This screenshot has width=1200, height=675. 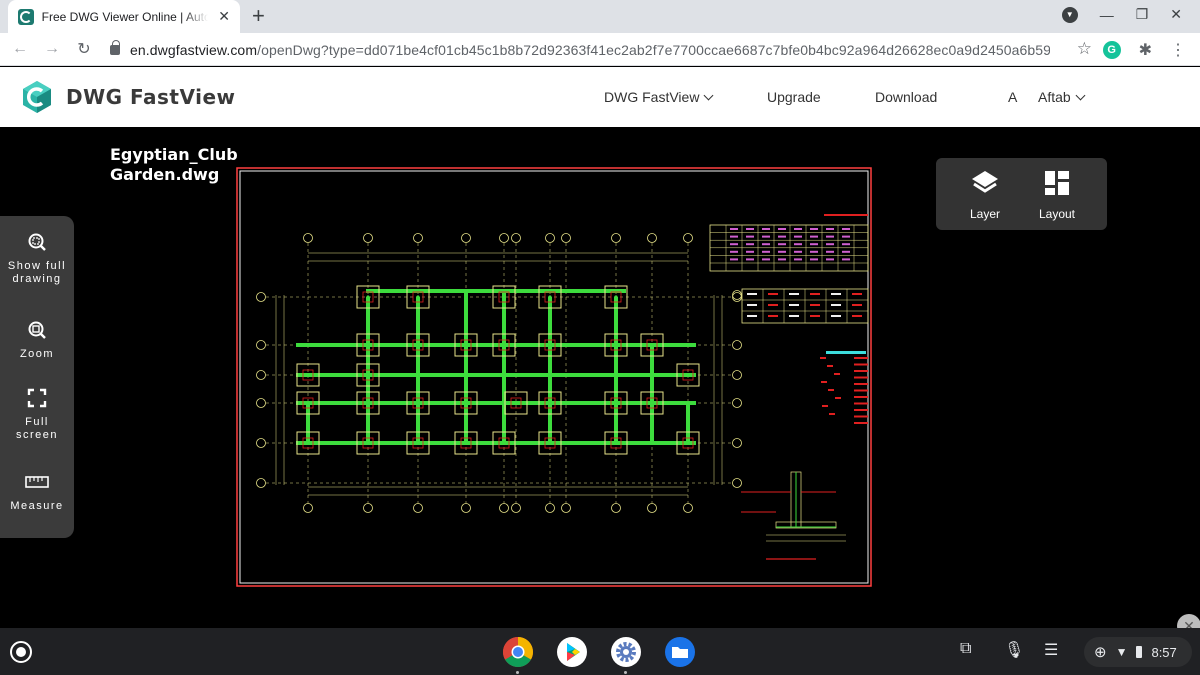 What do you see at coordinates (37, 398) in the screenshot?
I see `full-screen-icon` at bounding box center [37, 398].